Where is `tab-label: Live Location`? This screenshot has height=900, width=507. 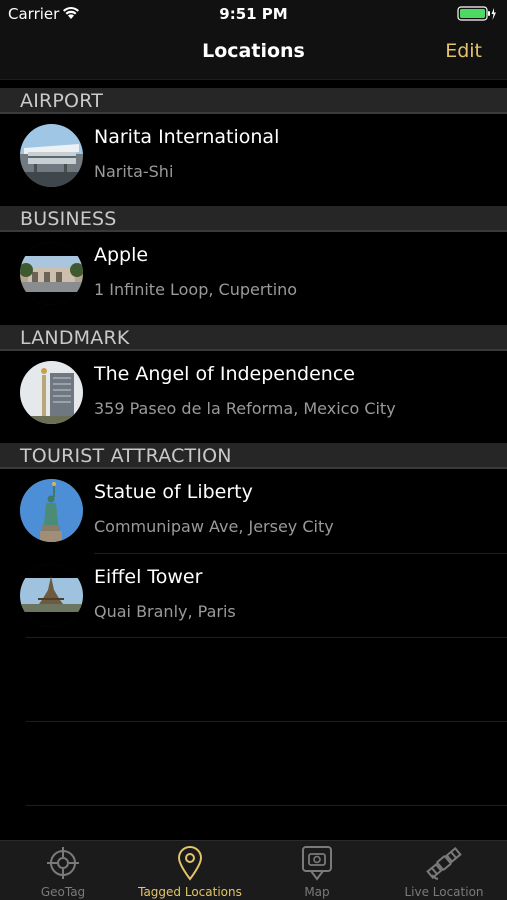 tab-label: Live Location is located at coordinates (444, 892).